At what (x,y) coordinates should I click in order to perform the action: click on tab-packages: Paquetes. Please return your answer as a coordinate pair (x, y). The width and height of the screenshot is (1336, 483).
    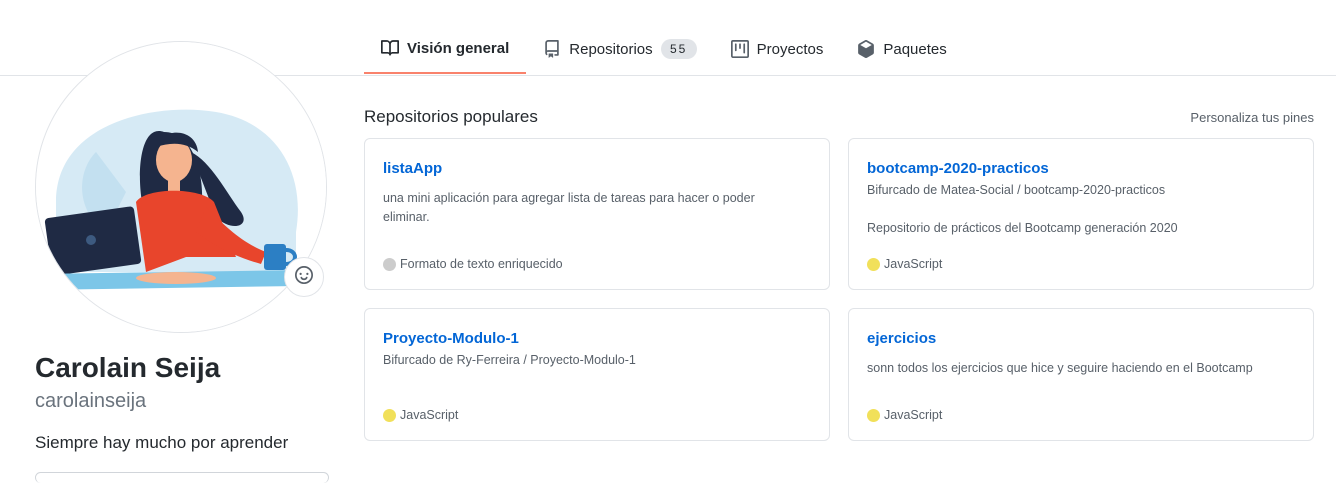
    Looking at the image, I should click on (901, 49).